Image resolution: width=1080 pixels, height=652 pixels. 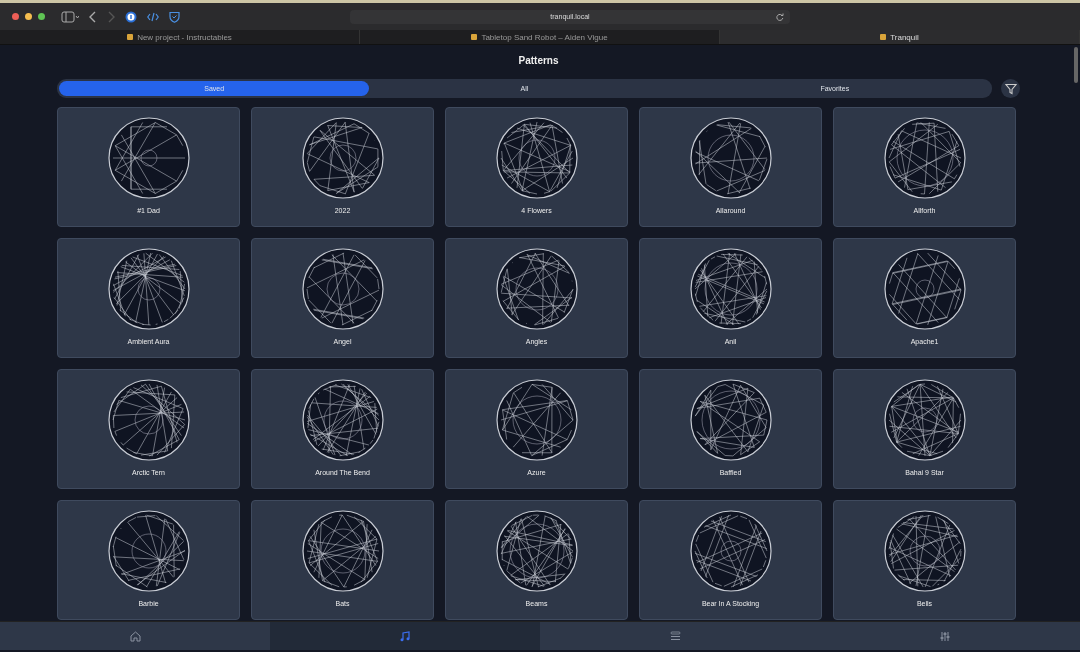 I want to click on scrollbar-thumb, so click(x=1076, y=65).